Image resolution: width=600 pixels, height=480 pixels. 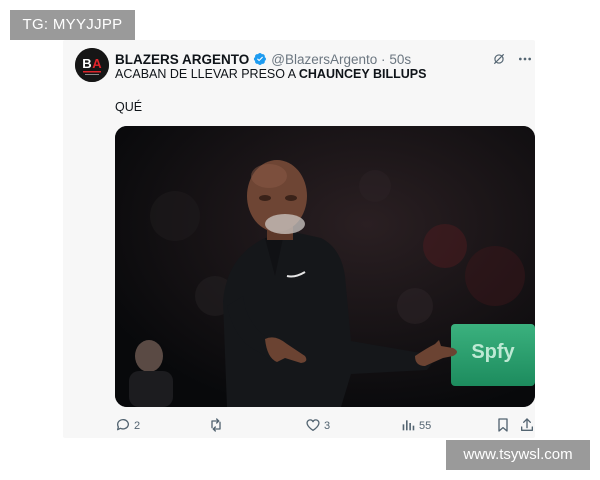 I want to click on reply-button: 2, so click(x=127, y=426).